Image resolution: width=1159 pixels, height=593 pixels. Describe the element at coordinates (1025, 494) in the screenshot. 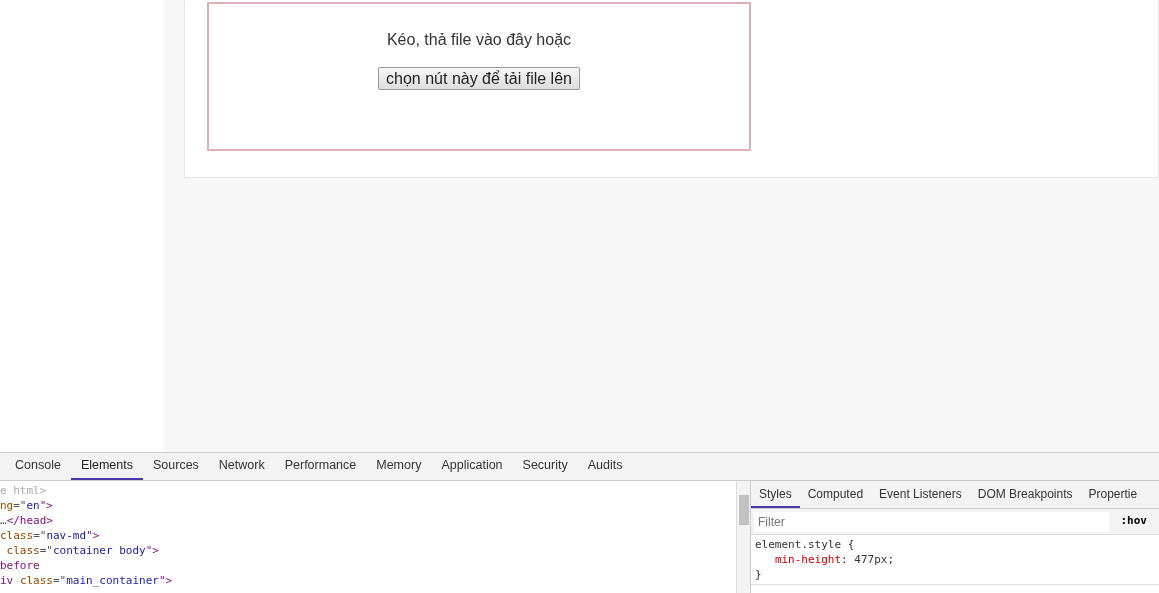

I see `panel-tab: DOM Breakpoints` at that location.